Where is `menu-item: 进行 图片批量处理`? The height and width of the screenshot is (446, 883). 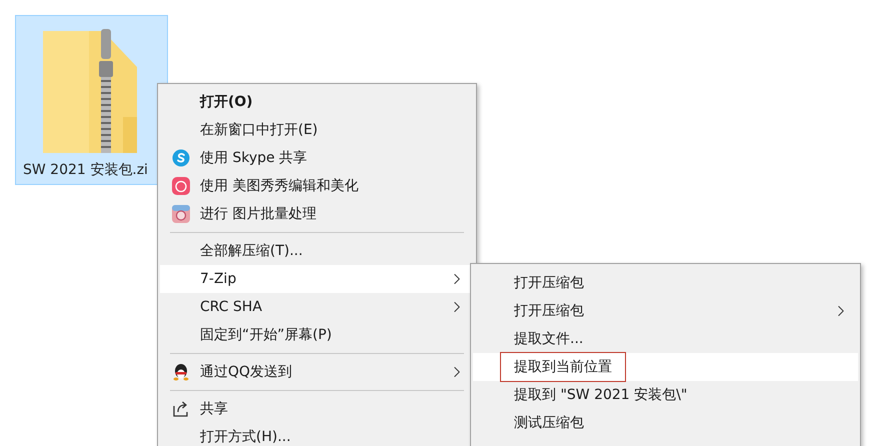
menu-item: 进行 图片批量处理 is located at coordinates (317, 214).